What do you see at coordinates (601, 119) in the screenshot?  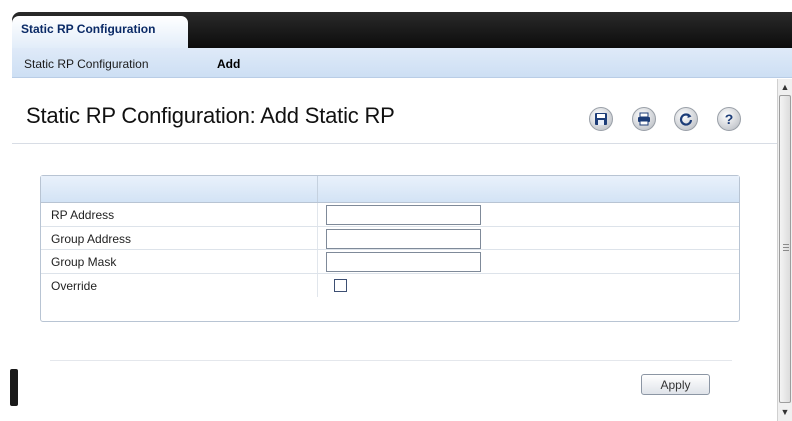 I see `save-icon` at bounding box center [601, 119].